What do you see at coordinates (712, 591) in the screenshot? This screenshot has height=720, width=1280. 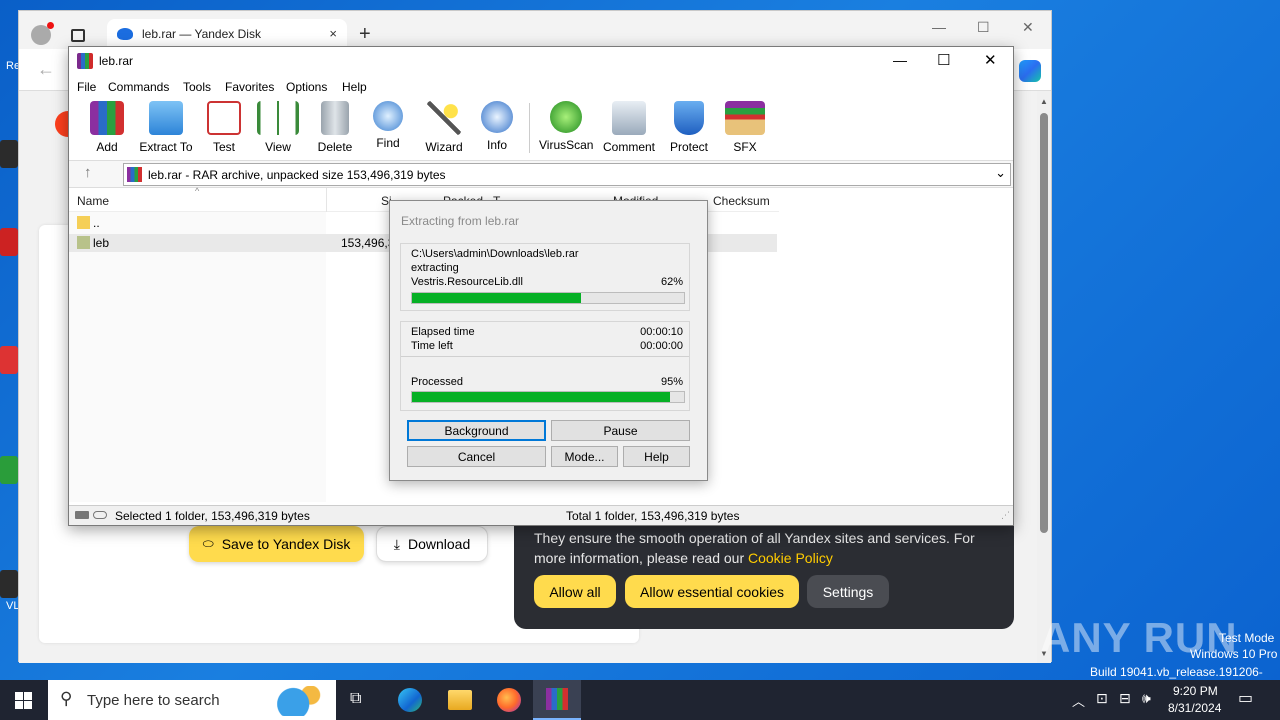 I see `allow-essential-cookies-button: Allow essential cookies` at bounding box center [712, 591].